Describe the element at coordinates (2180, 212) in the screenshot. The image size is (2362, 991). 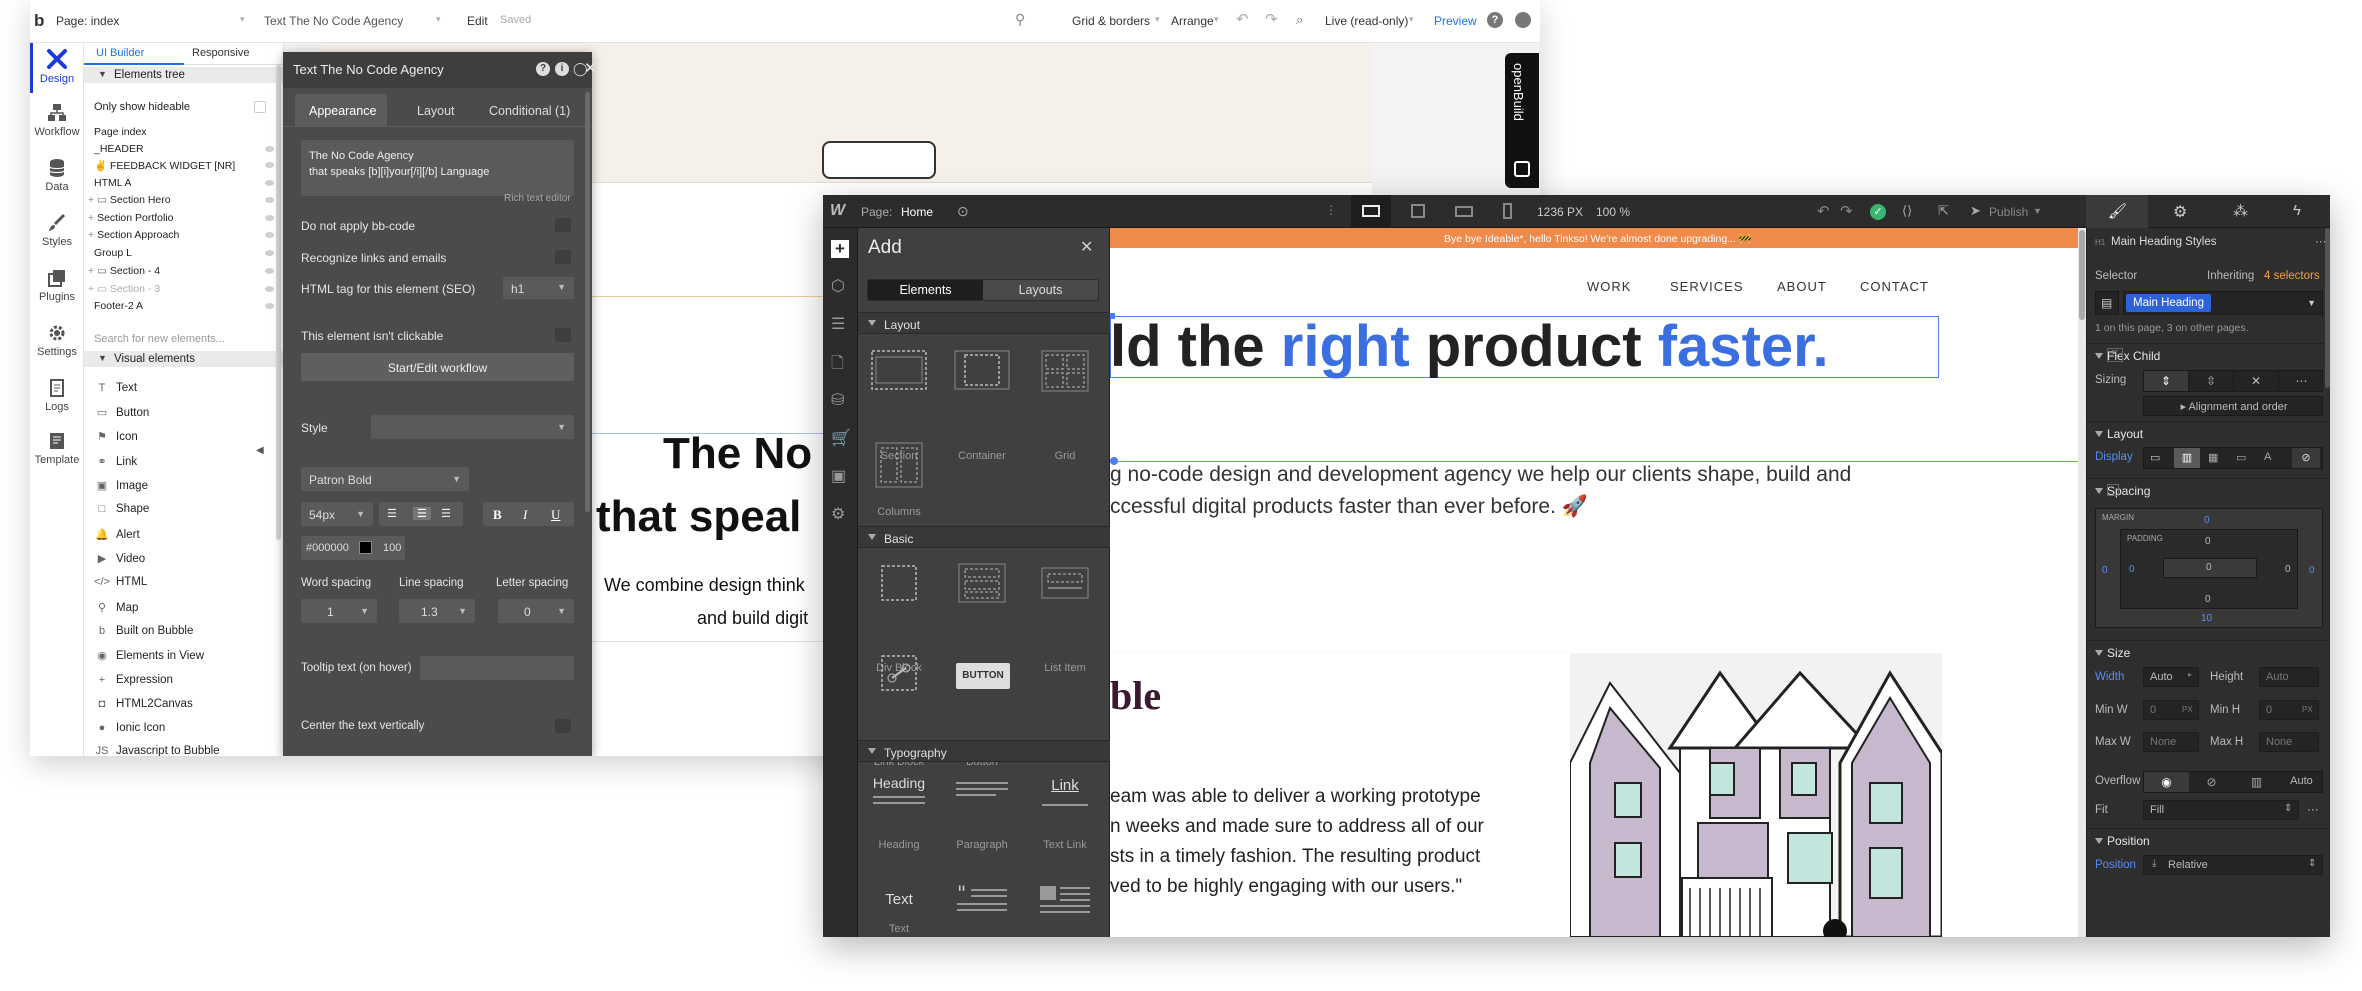
I see `gear-icon: ⚙` at that location.